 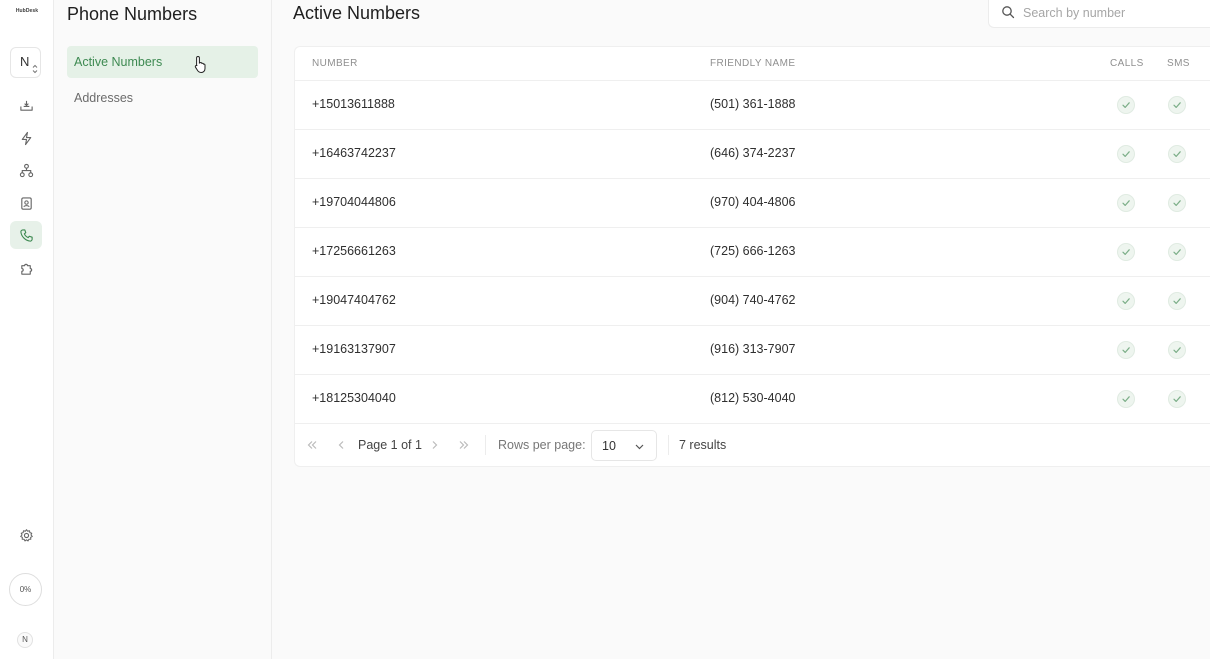 I want to click on section-title: Phone Numbers, so click(x=132, y=14).